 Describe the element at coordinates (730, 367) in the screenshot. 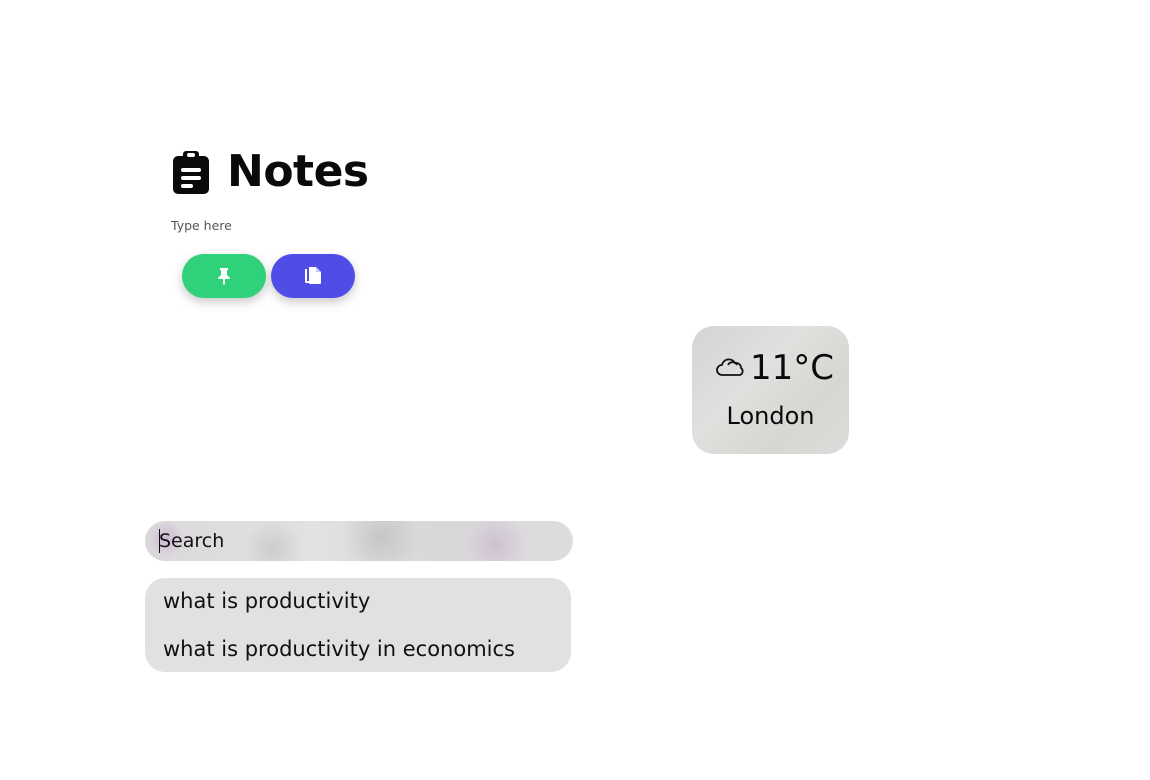

I see `cloud-icon` at that location.